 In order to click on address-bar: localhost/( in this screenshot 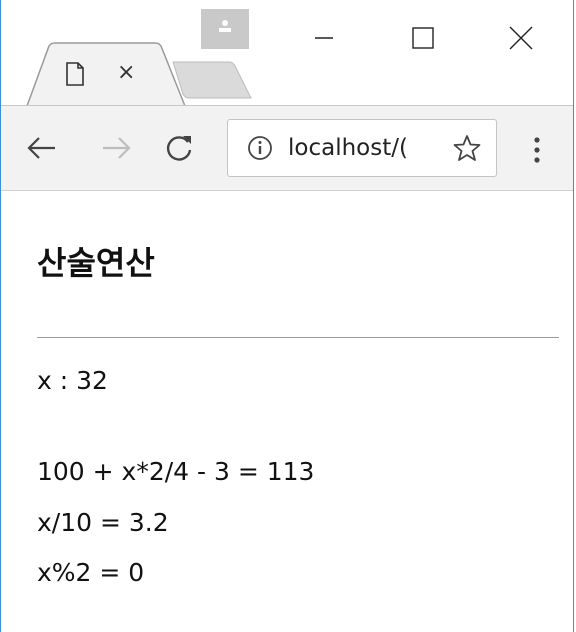, I will do `click(362, 148)`.